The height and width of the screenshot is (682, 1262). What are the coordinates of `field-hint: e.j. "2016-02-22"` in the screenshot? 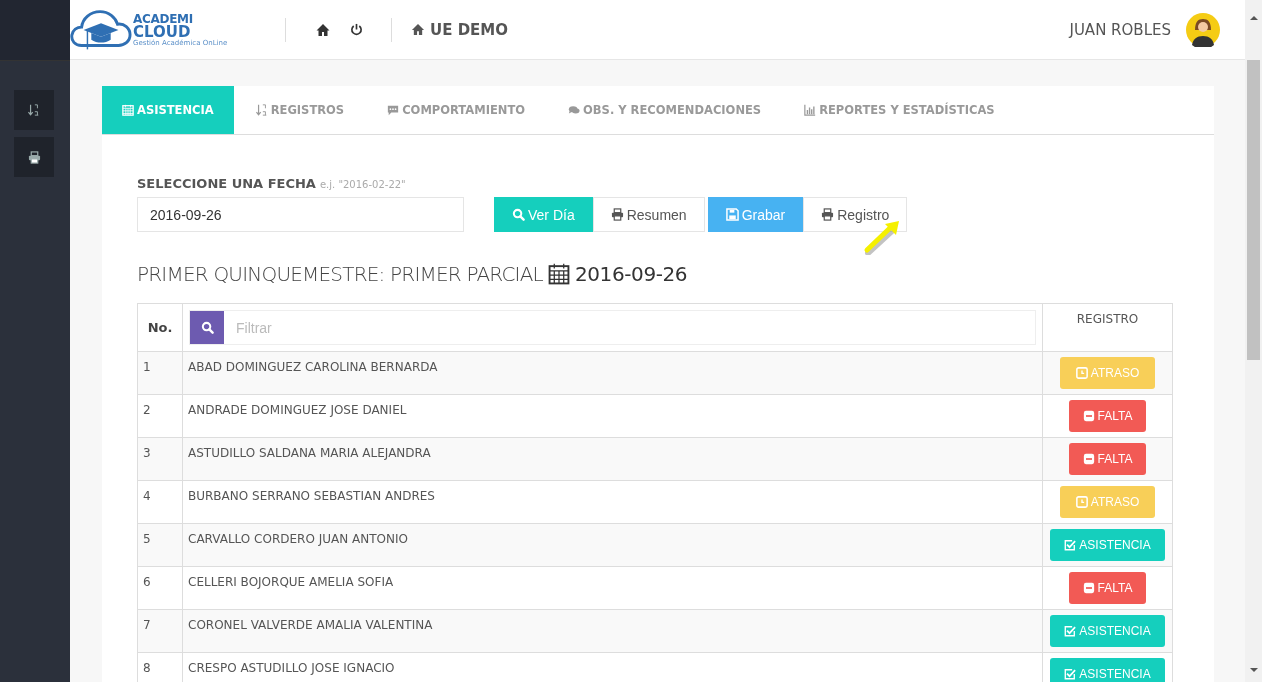 It's located at (362, 184).